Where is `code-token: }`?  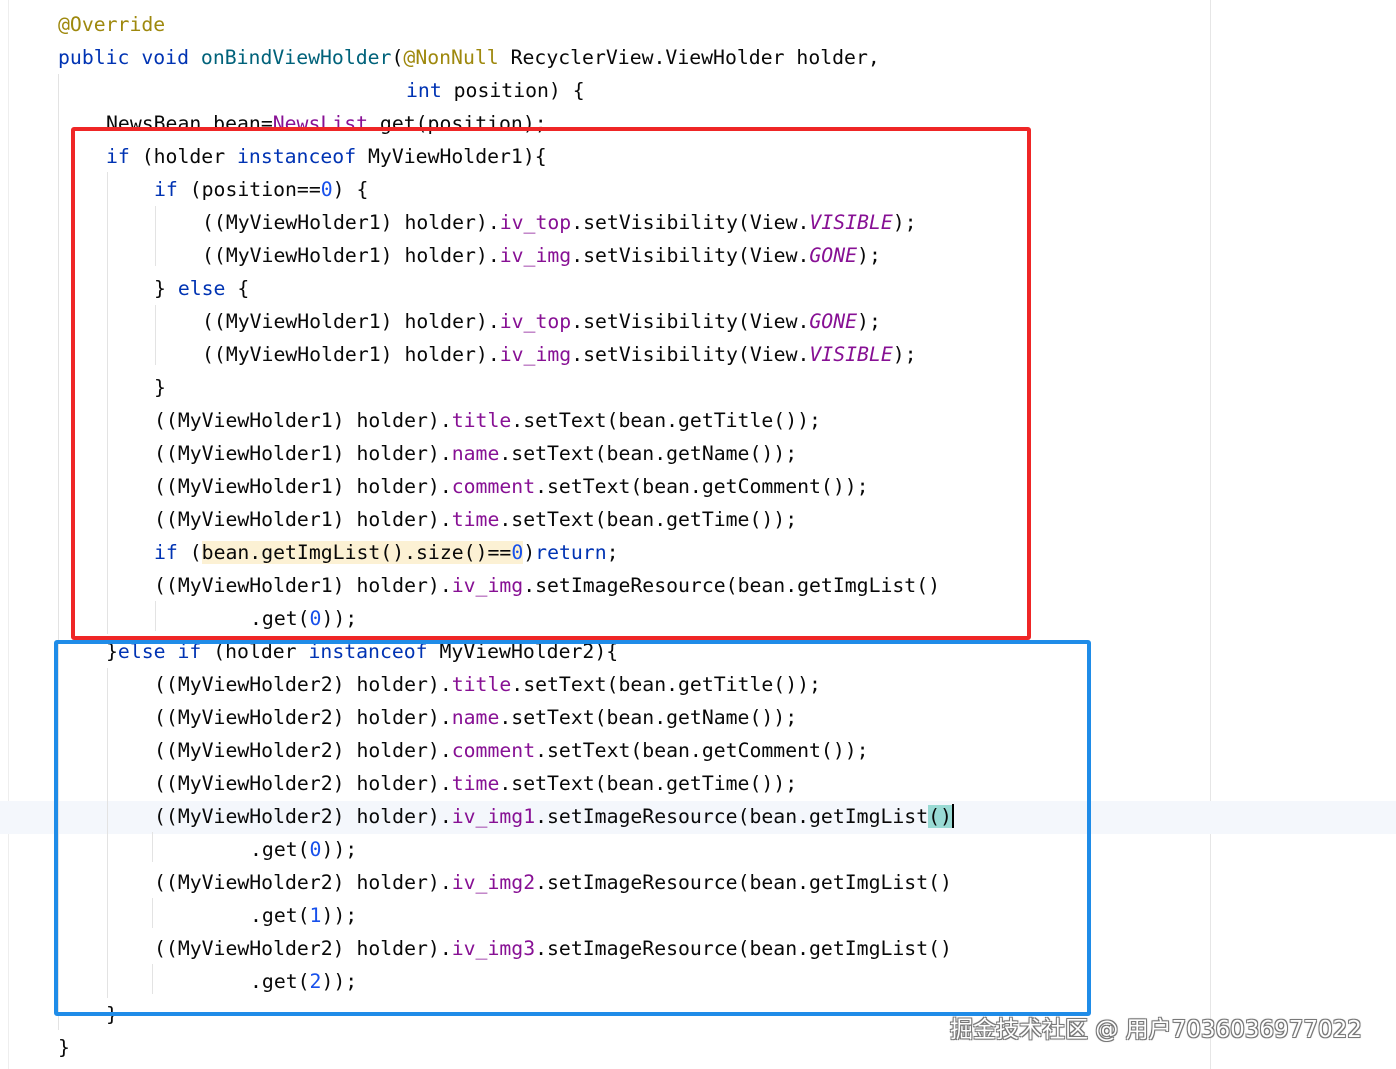 code-token: } is located at coordinates (64, 1047).